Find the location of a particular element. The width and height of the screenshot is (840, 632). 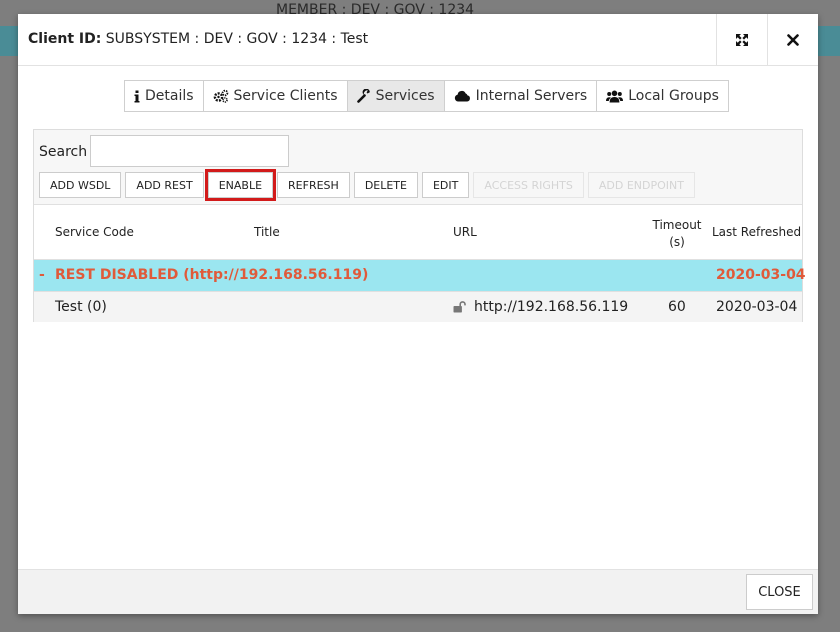

add-endpoint-button: ADD ENDPOINT is located at coordinates (641, 185).